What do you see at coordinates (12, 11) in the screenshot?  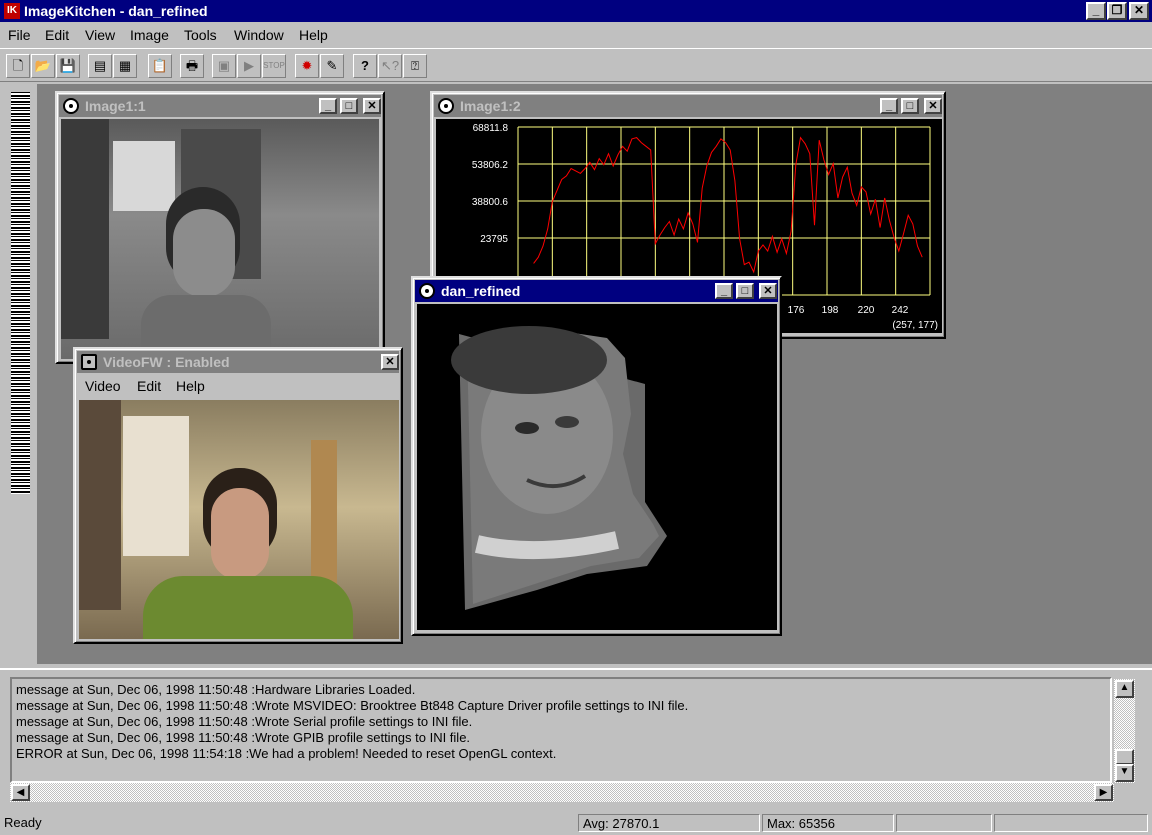 I see `app-logo-icon: IK` at bounding box center [12, 11].